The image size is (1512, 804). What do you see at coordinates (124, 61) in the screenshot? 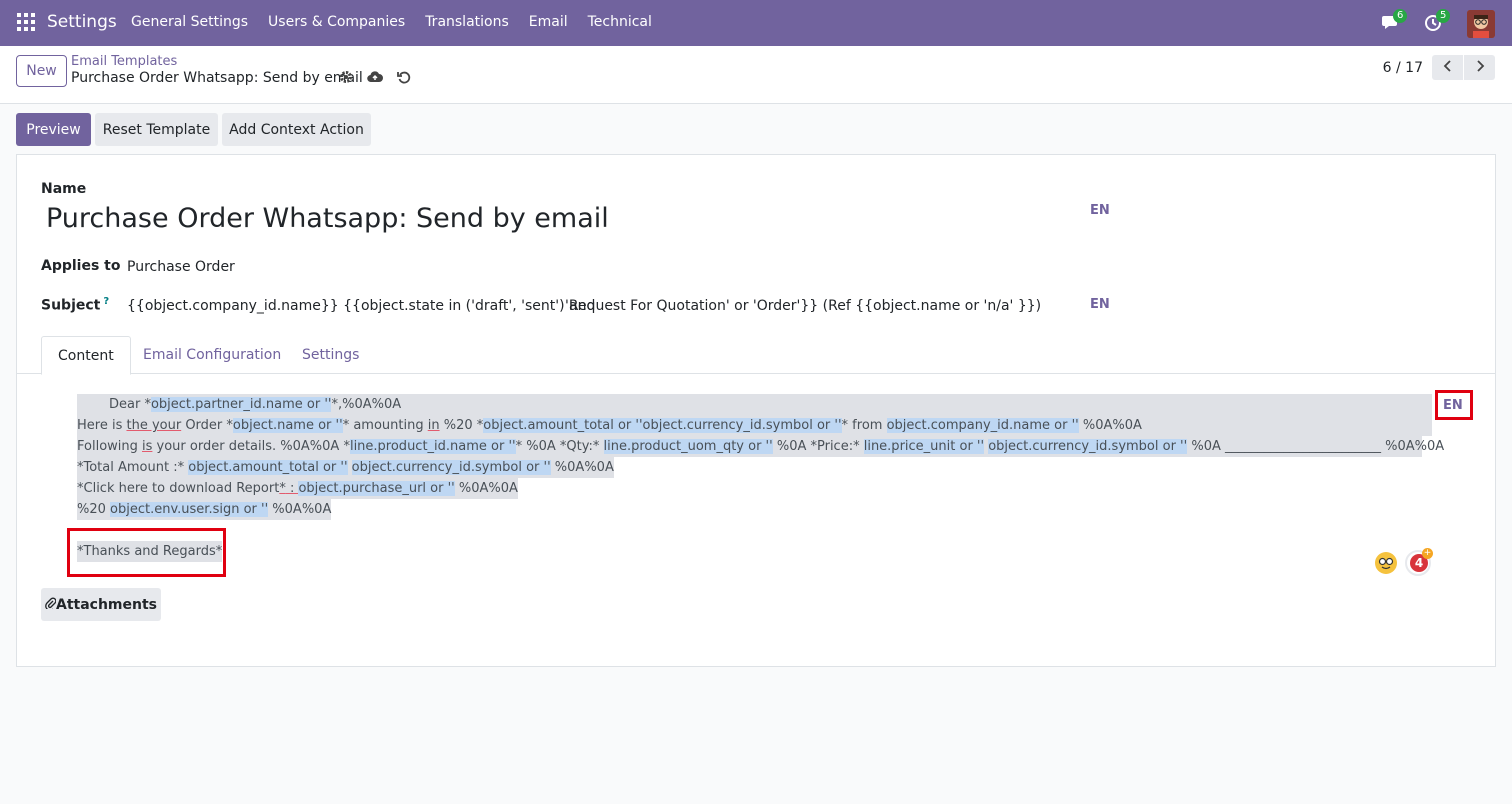
I see `breadcrumb-email-templates: Email Templates` at bounding box center [124, 61].